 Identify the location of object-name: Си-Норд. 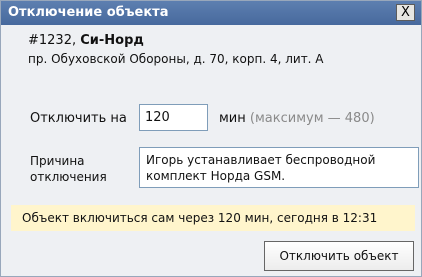
(112, 40).